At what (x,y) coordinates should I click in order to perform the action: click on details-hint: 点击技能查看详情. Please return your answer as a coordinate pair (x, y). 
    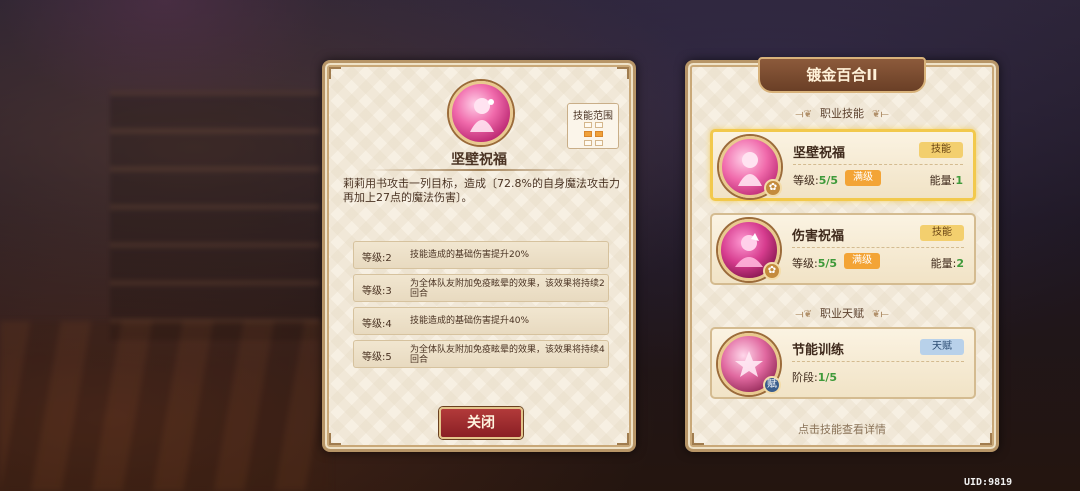
    Looking at the image, I should click on (842, 429).